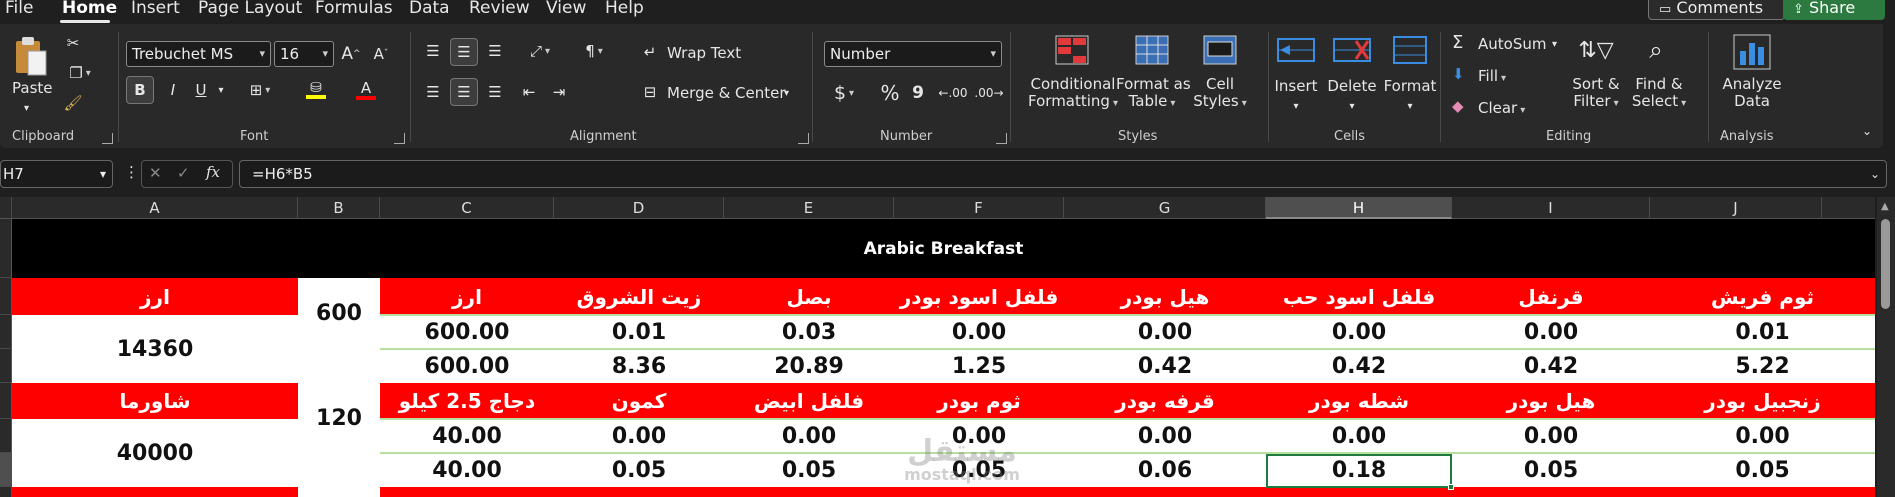 This screenshot has width=1895, height=497. What do you see at coordinates (155, 453) in the screenshot?
I see `block2-total-cell: 40000` at bounding box center [155, 453].